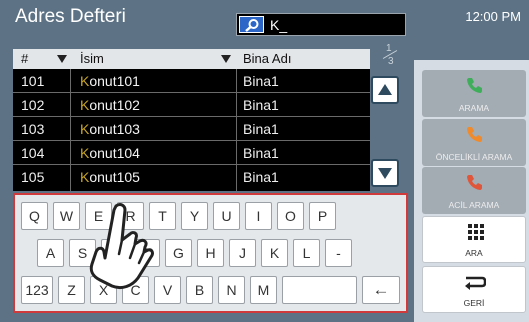 Image resolution: width=529 pixels, height=322 pixels. Describe the element at coordinates (114, 81) in the screenshot. I see `name-rest: onut101` at that location.